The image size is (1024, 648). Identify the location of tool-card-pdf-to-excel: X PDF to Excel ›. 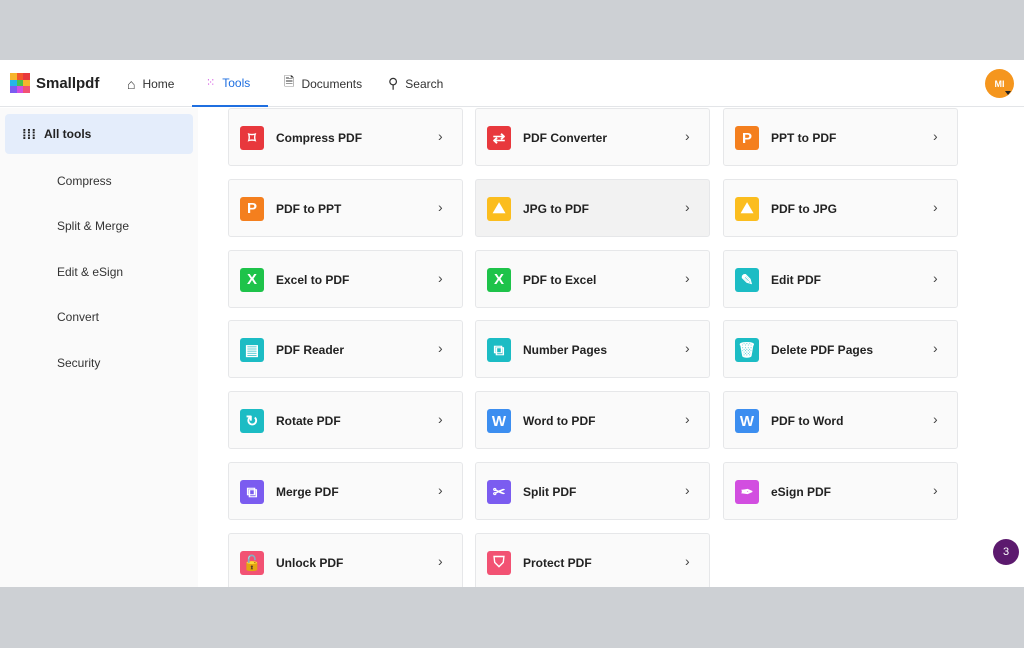
(592, 278).